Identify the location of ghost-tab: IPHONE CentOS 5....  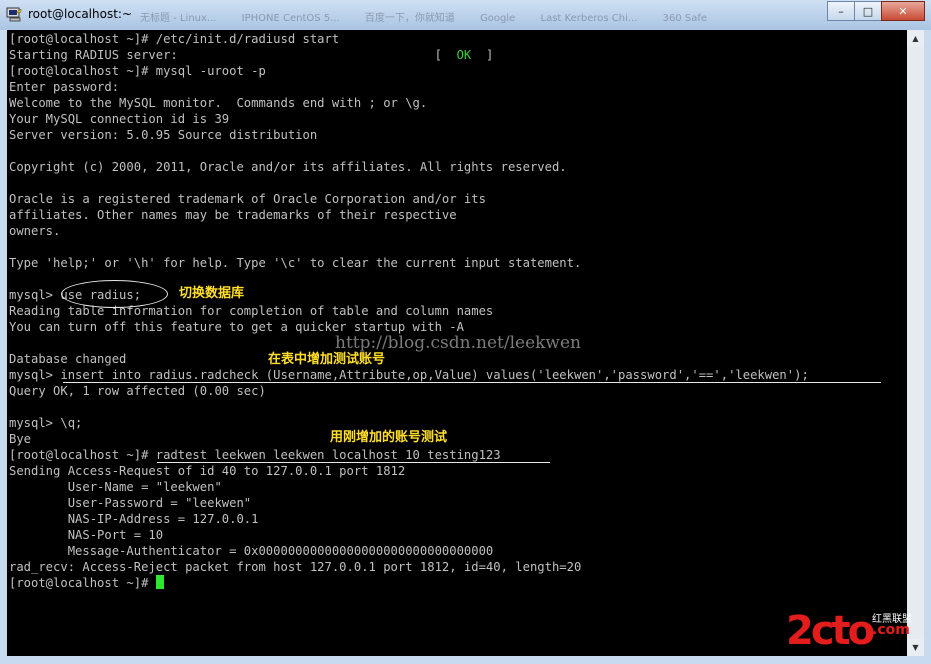
(290, 18).